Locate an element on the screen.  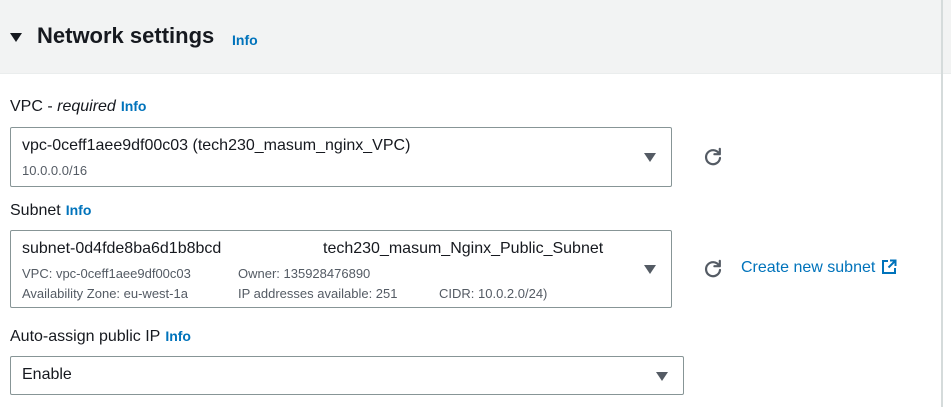
subnet-cidr: CIDR: 10.0.2.0/24) is located at coordinates (493, 293).